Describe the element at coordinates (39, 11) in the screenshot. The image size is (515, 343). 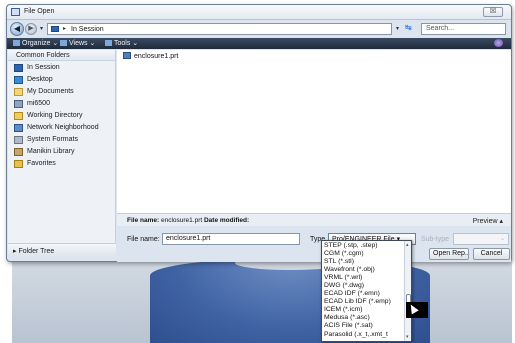
I see `window-title: File Open` at that location.